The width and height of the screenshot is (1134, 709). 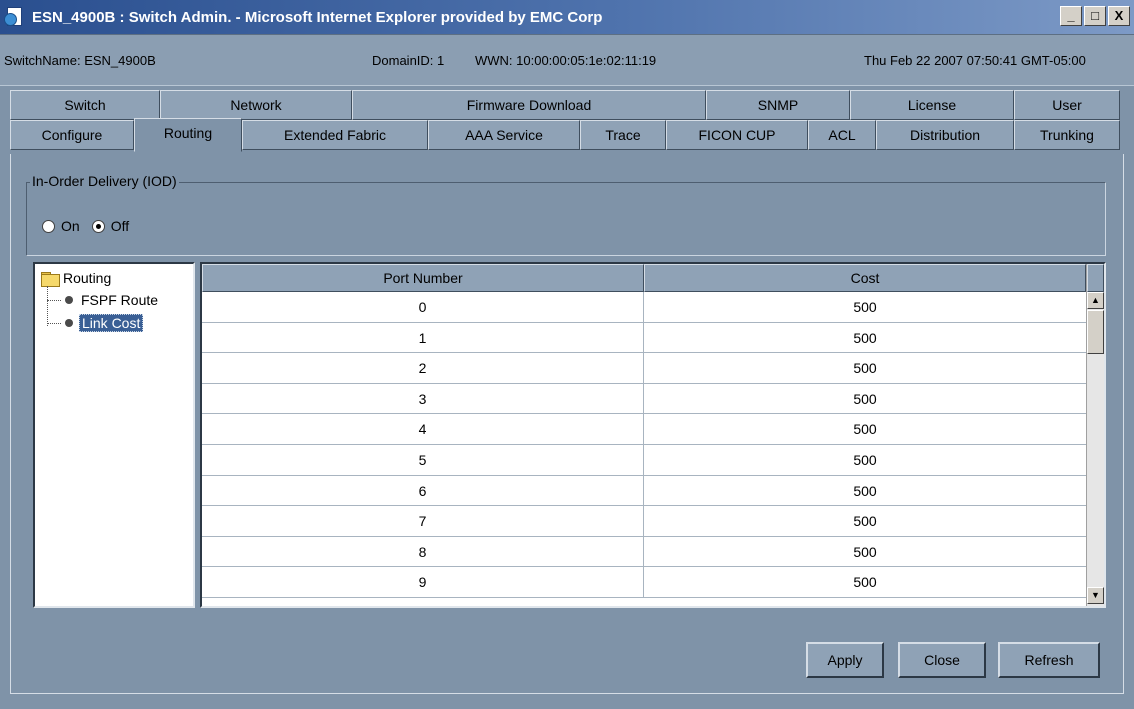 I want to click on tree-root-routing: Routing, so click(x=76, y=278).